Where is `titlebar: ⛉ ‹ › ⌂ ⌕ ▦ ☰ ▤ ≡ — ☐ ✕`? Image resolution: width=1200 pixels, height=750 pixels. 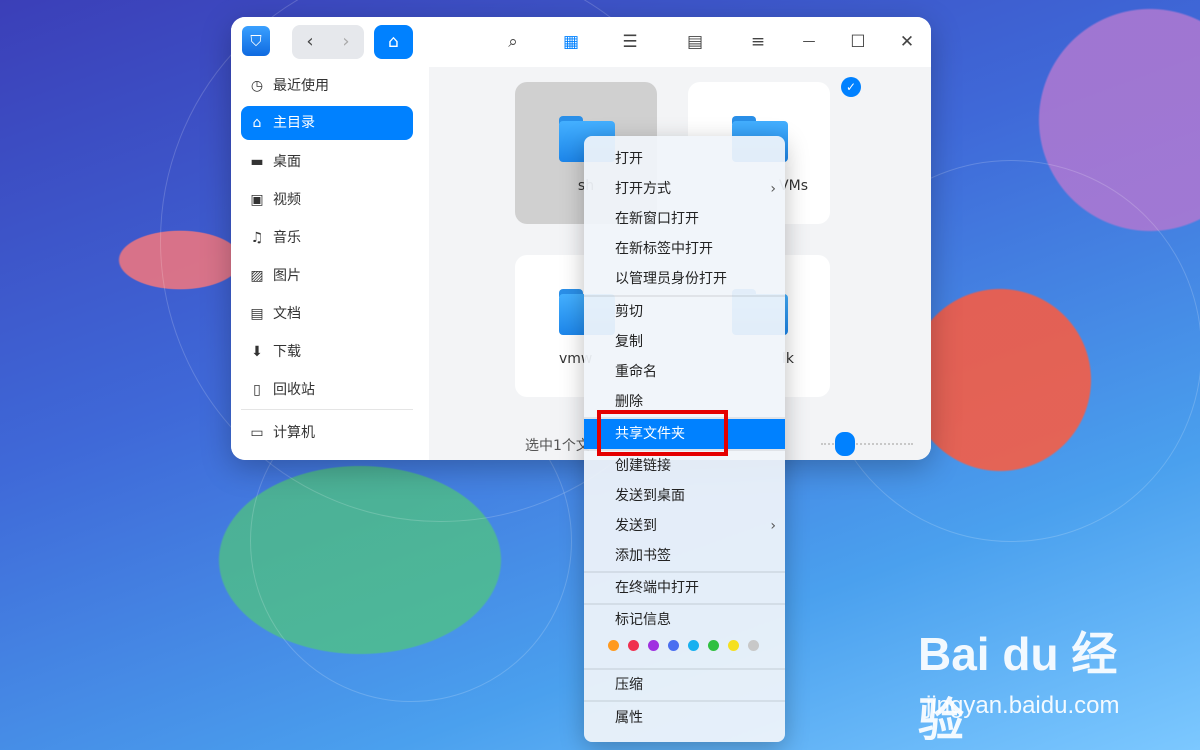
titlebar: ⛉ ‹ › ⌂ ⌕ ▦ ☰ ▤ ≡ — ☐ ✕ is located at coordinates (581, 42).